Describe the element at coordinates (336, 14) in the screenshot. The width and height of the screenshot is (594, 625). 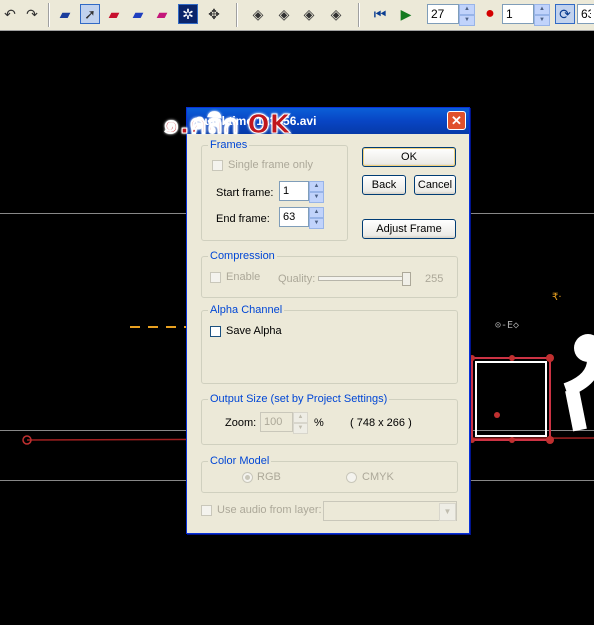
I see `advance-icon: ◈` at that location.